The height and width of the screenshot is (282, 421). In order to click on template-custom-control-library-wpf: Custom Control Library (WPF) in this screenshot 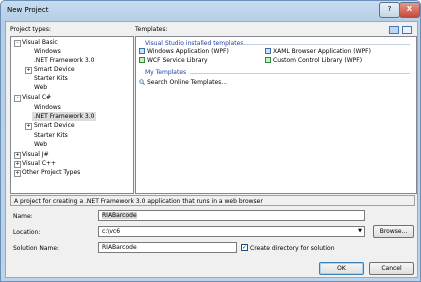, I will do `click(313, 61)`.